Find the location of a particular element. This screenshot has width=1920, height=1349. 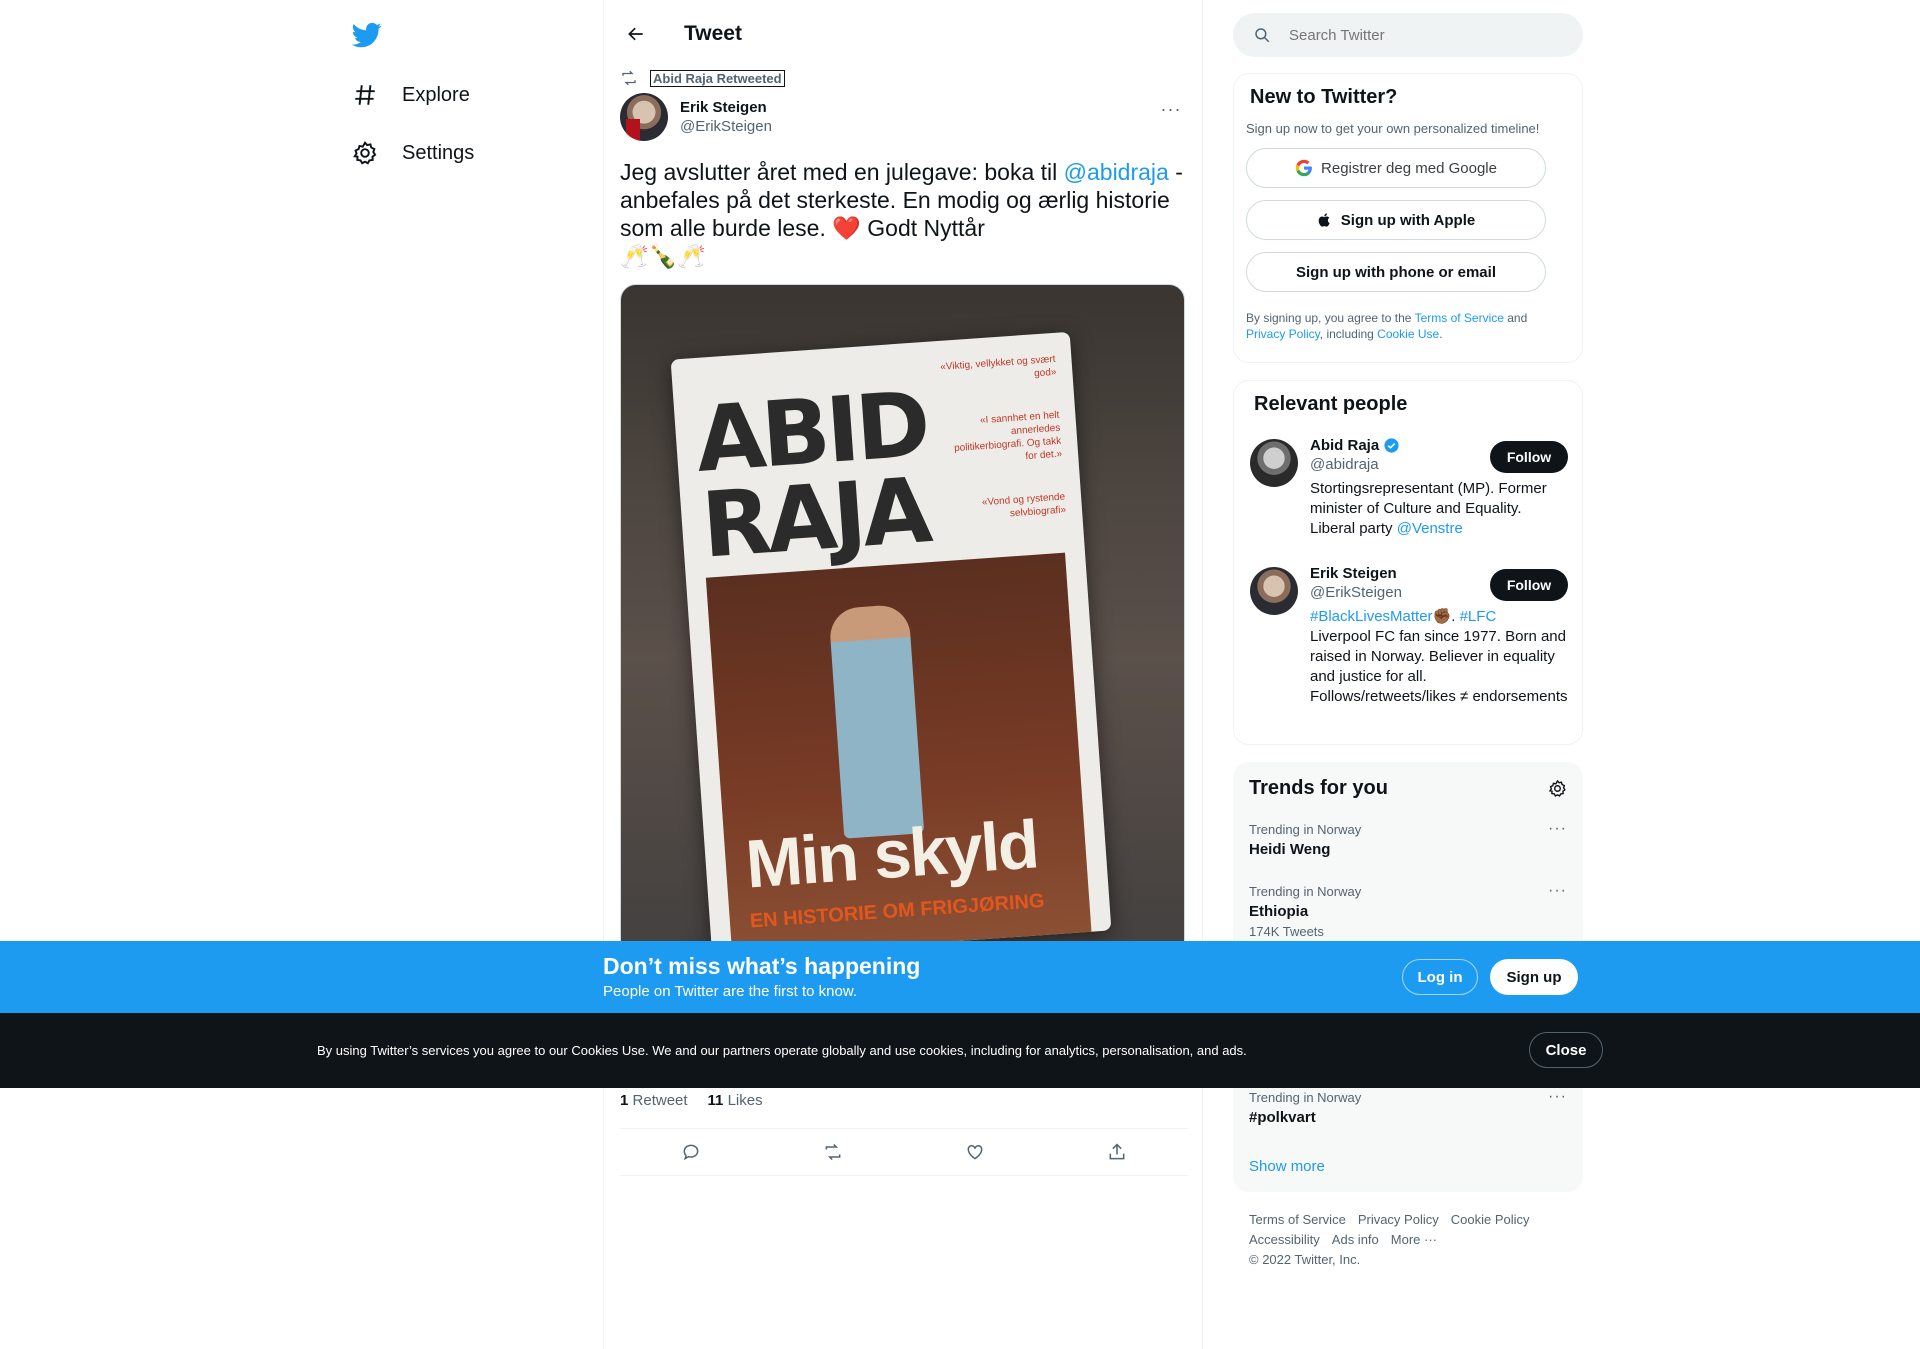

apple-icon is located at coordinates (1324, 220).